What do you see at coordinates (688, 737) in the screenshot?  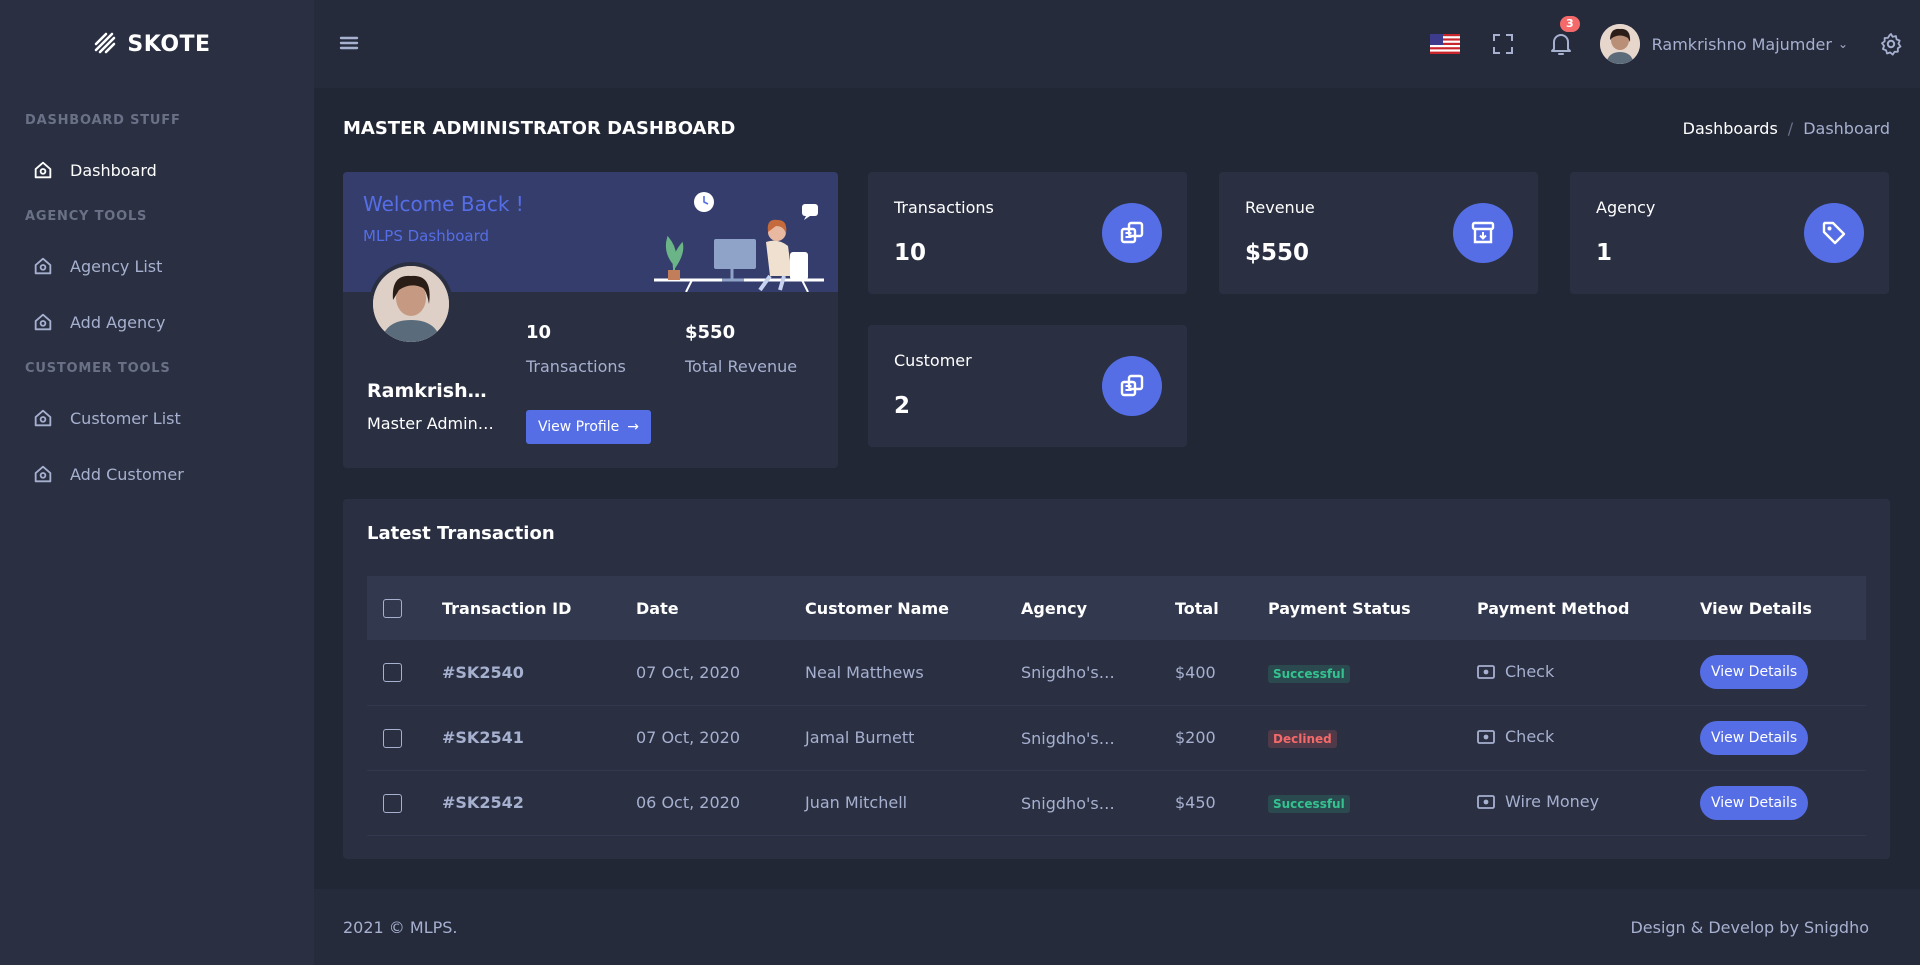 I see `date-cell: 07 Oct, 2020` at bounding box center [688, 737].